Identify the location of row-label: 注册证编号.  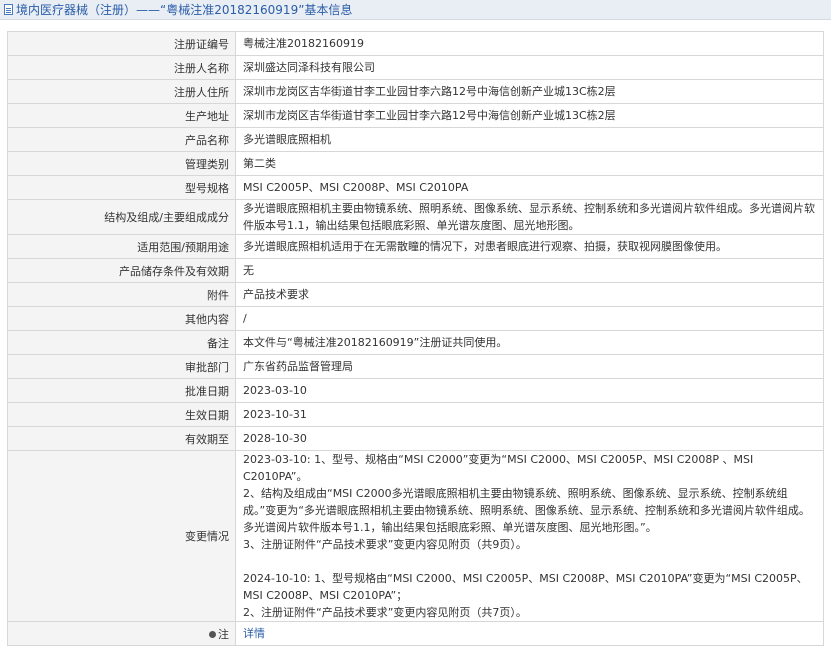
(121, 43).